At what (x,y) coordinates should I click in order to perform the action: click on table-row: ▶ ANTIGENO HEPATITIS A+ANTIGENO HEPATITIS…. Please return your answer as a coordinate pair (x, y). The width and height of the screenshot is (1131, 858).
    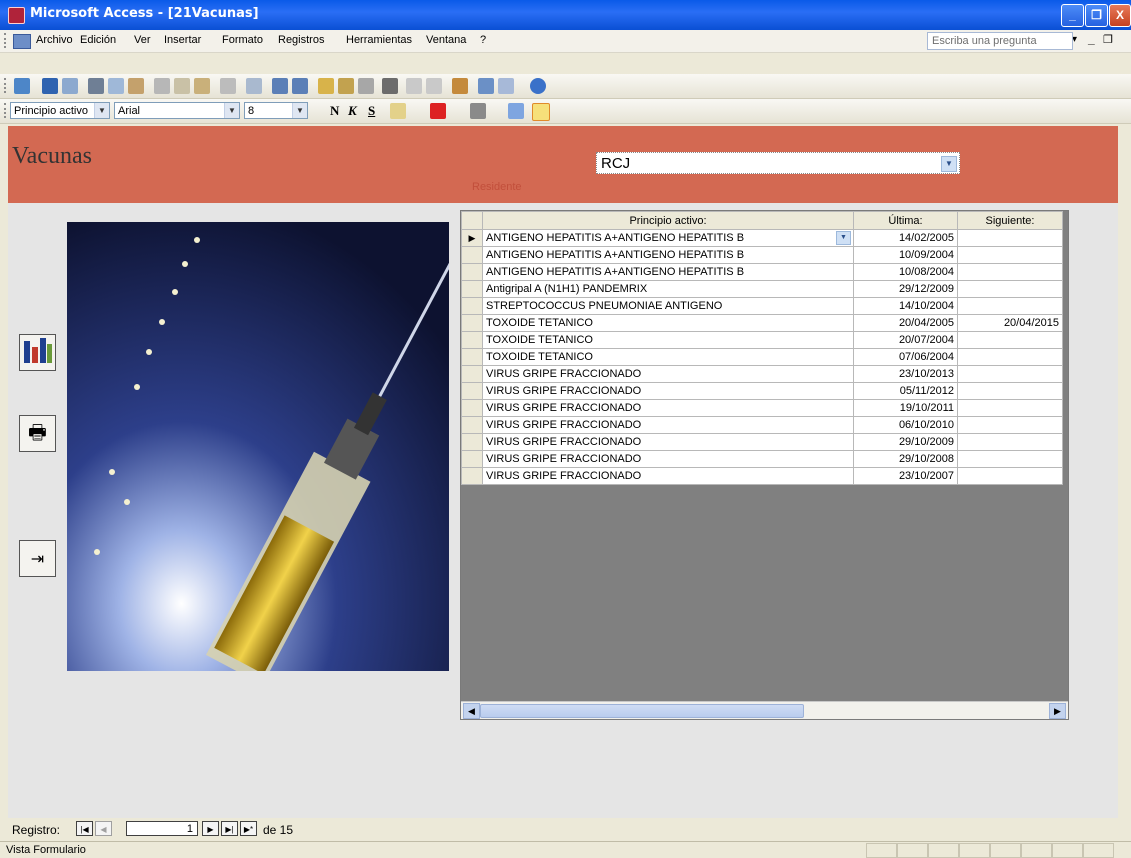
    Looking at the image, I should click on (762, 238).